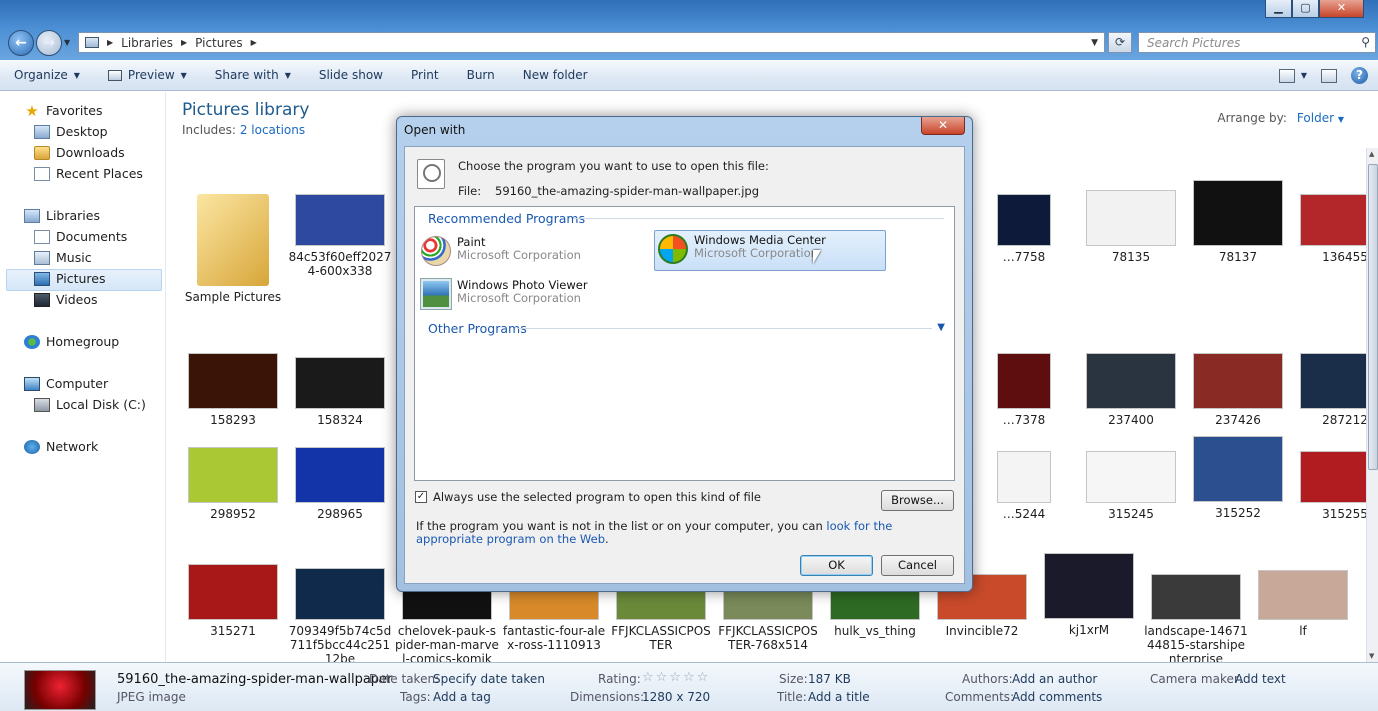  Describe the element at coordinates (1131, 227) in the screenshot. I see `file-tile: 78135` at that location.